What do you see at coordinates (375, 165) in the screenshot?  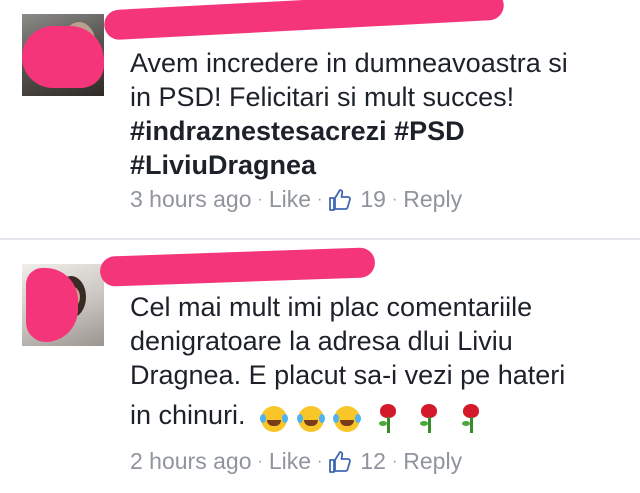 I see `hashtag-link: #LiviuDragnea` at bounding box center [375, 165].